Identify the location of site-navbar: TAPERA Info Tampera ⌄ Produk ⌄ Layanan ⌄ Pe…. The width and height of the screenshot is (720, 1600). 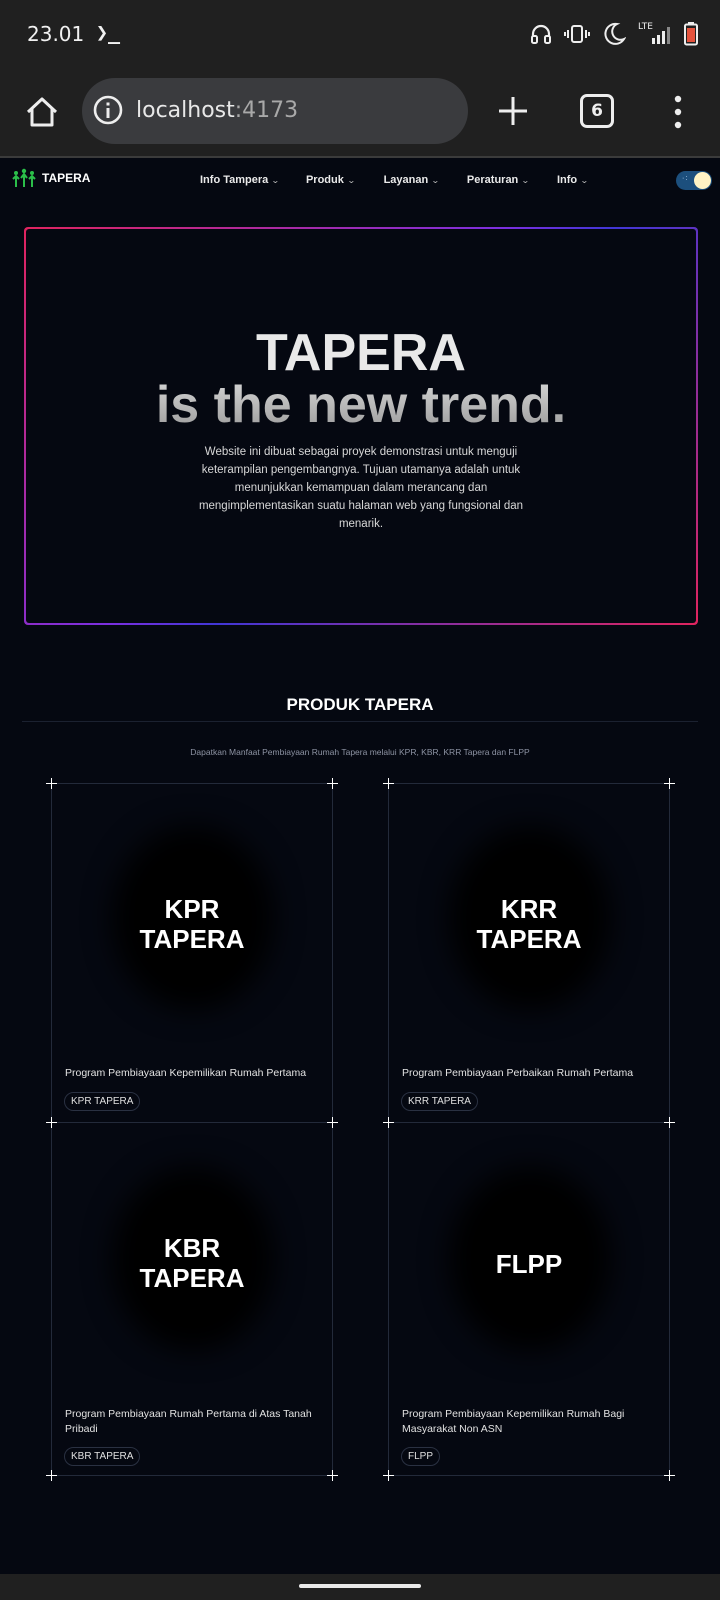
(360, 182).